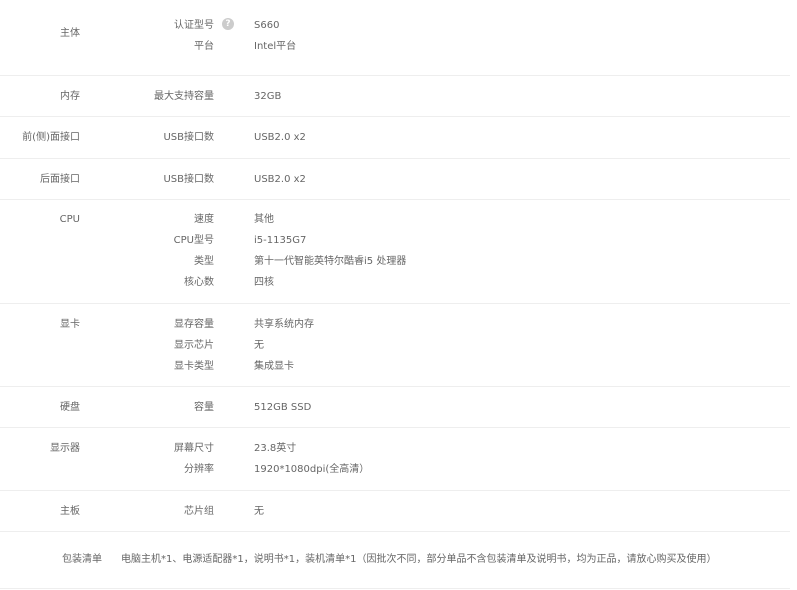 Image resolution: width=797 pixels, height=590 pixels. What do you see at coordinates (284, 324) in the screenshot?
I see `spec-value-vram: 共享系统内存` at bounding box center [284, 324].